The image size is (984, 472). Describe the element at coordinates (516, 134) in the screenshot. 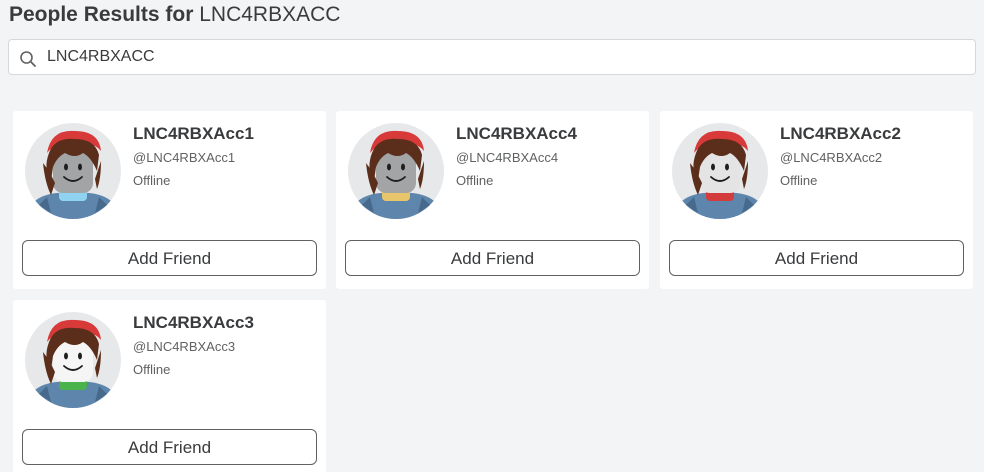

I see `display-name: LNC4RBXAcc4` at that location.